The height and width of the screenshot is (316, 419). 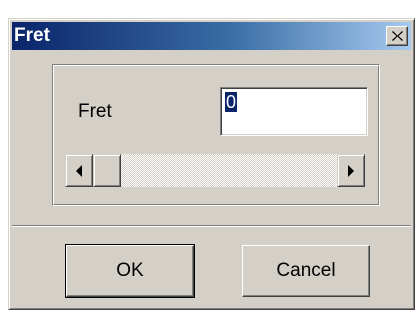 I want to click on ok-button: OK, so click(x=130, y=271).